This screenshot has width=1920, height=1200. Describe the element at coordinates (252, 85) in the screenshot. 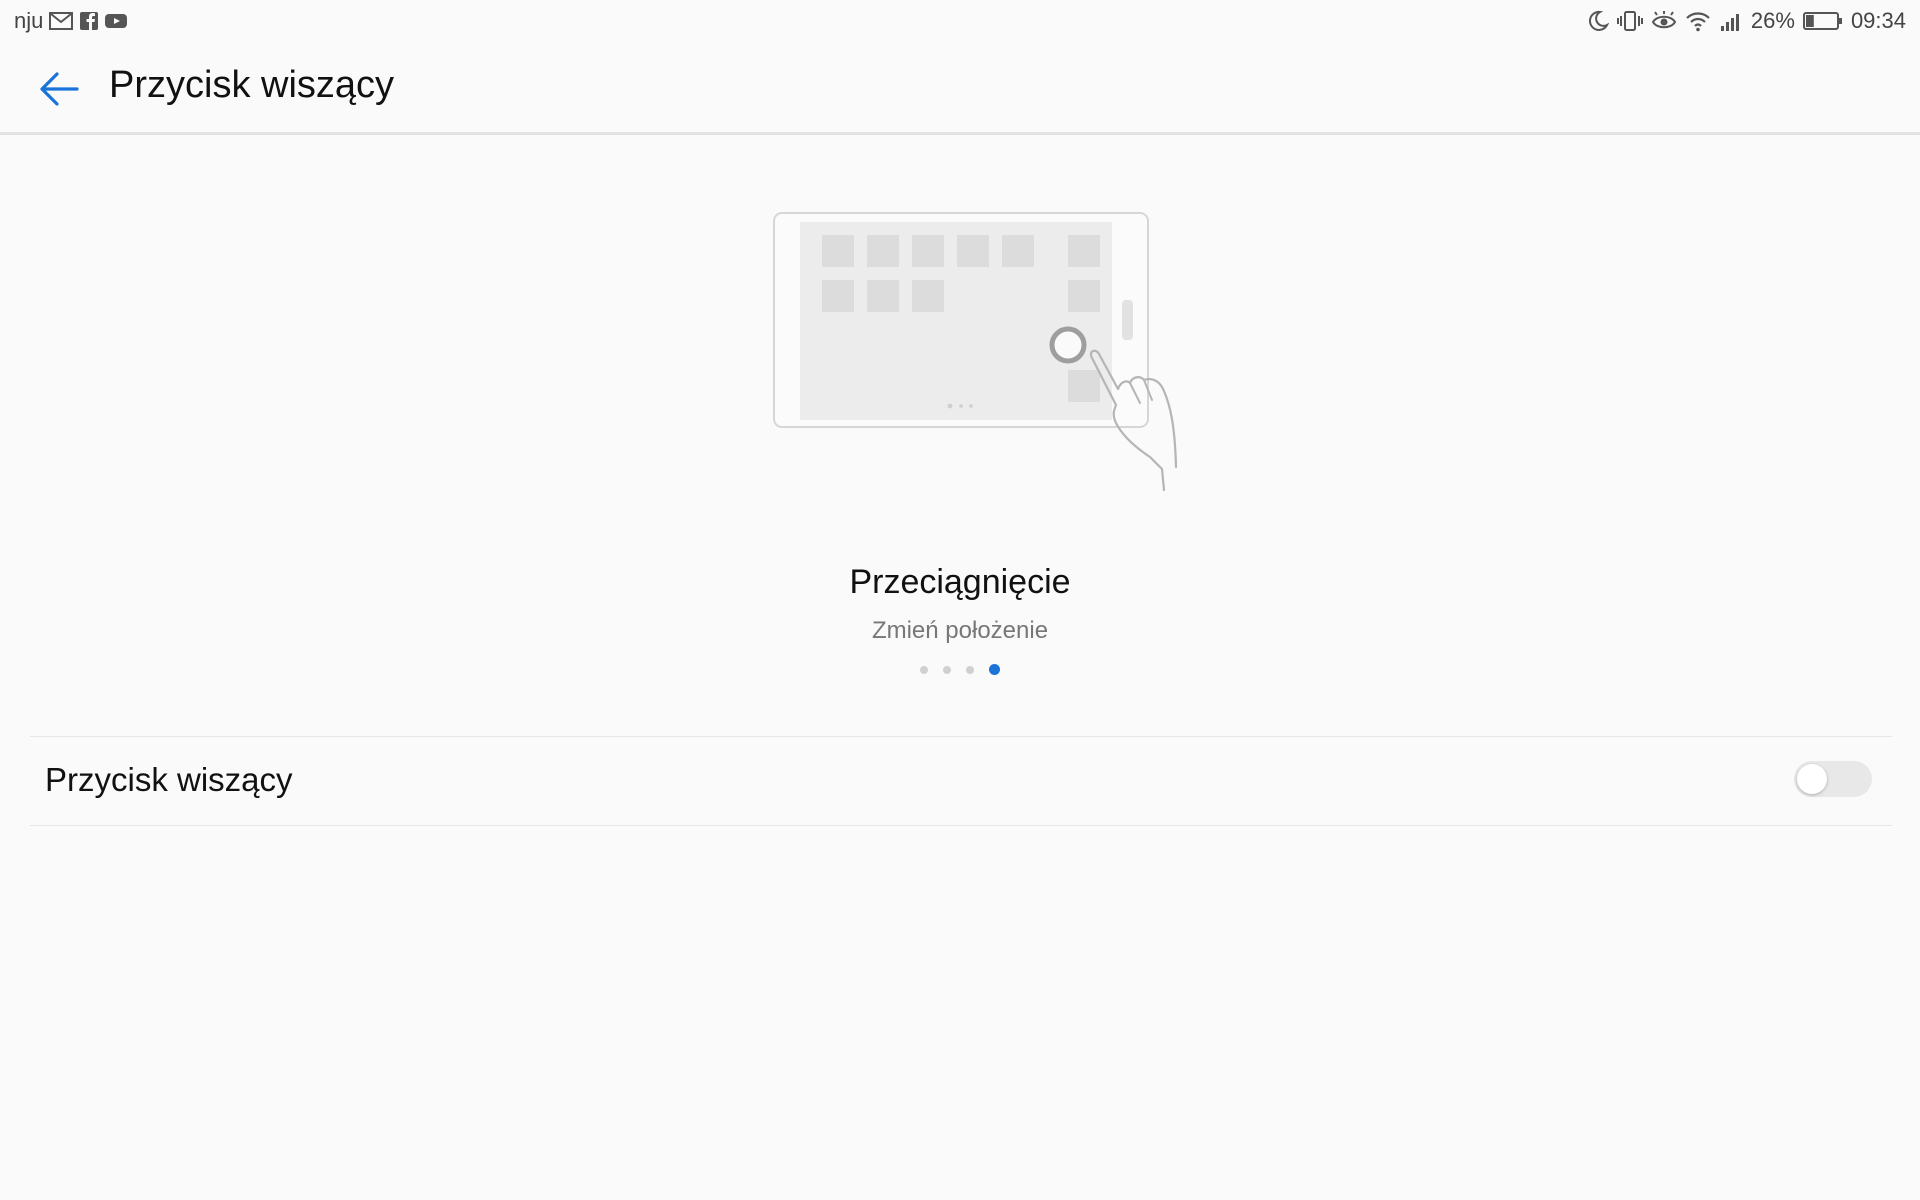

I see `page-title: Przycisk wiszący` at that location.